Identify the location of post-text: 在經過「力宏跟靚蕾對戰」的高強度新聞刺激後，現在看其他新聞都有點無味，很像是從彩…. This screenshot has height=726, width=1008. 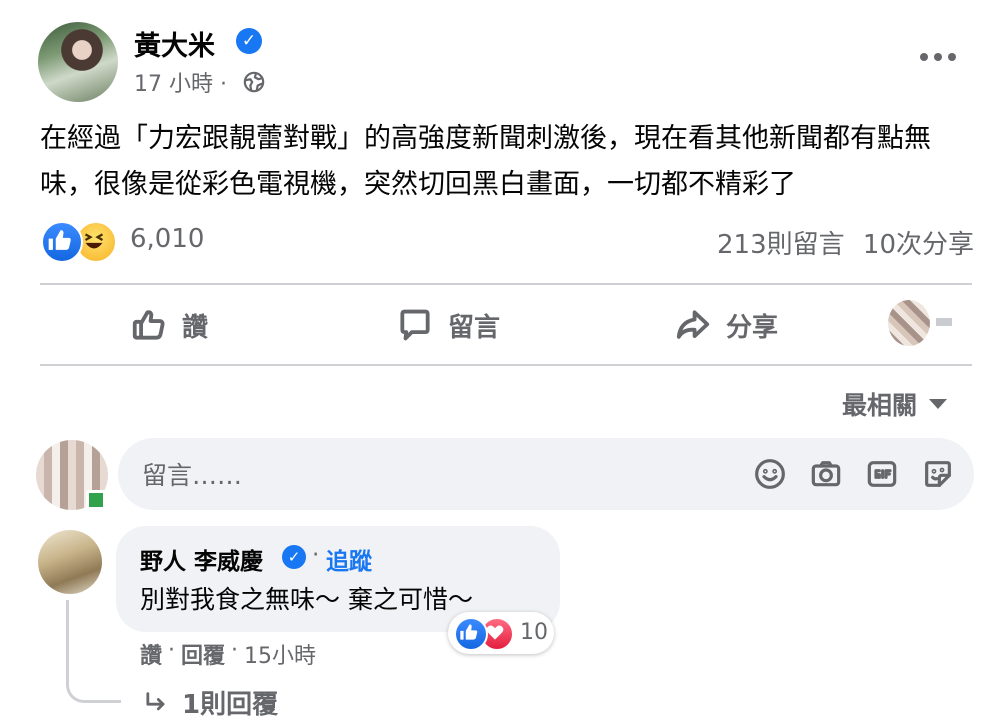
(485, 161).